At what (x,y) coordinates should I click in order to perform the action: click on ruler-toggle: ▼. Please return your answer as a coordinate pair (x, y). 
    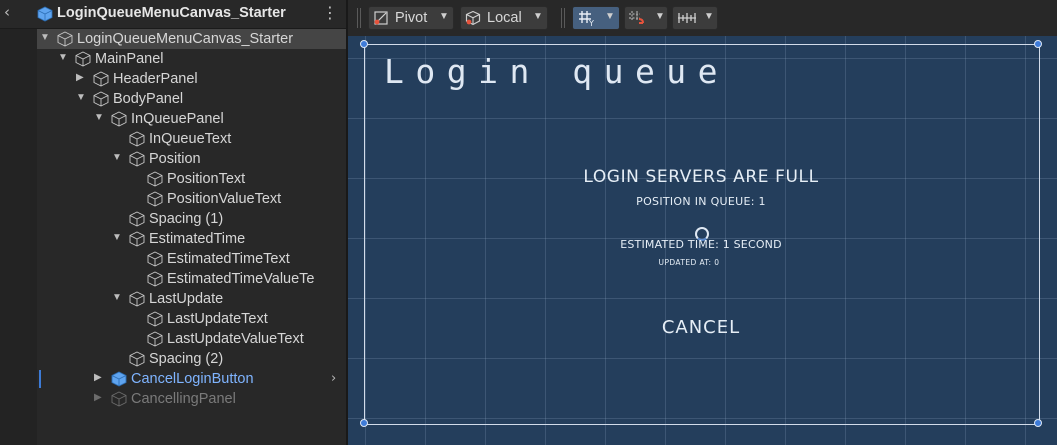
    Looking at the image, I should click on (695, 18).